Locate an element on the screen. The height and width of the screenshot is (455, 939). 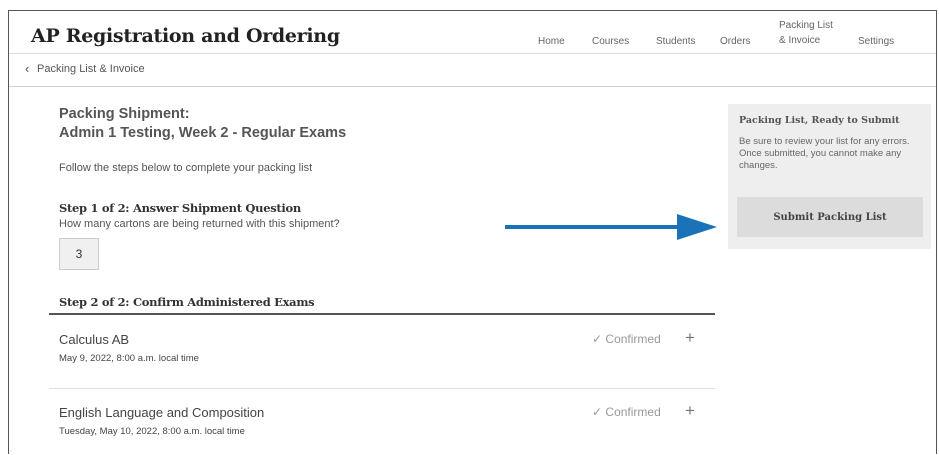
cartons-input: 3 is located at coordinates (79, 254).